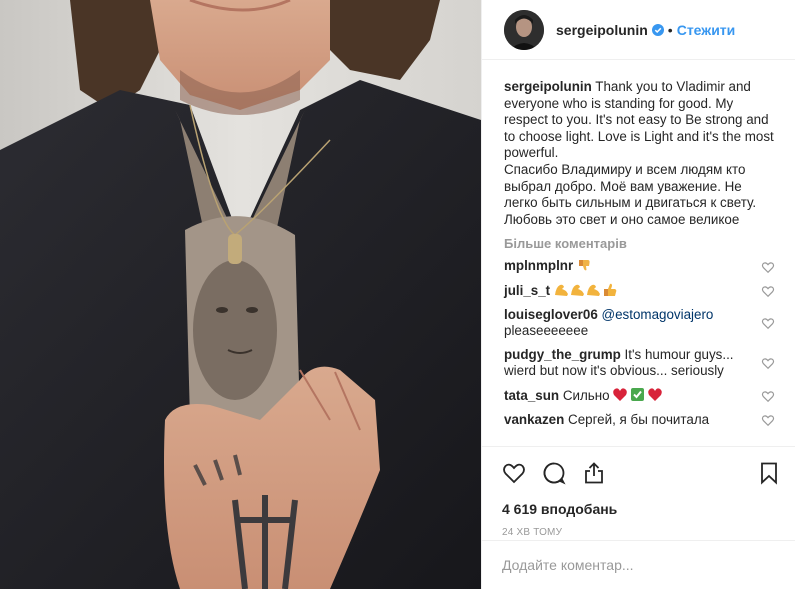 This screenshot has width=795, height=589. I want to click on comment-mention: @estomagoviajero, so click(658, 314).